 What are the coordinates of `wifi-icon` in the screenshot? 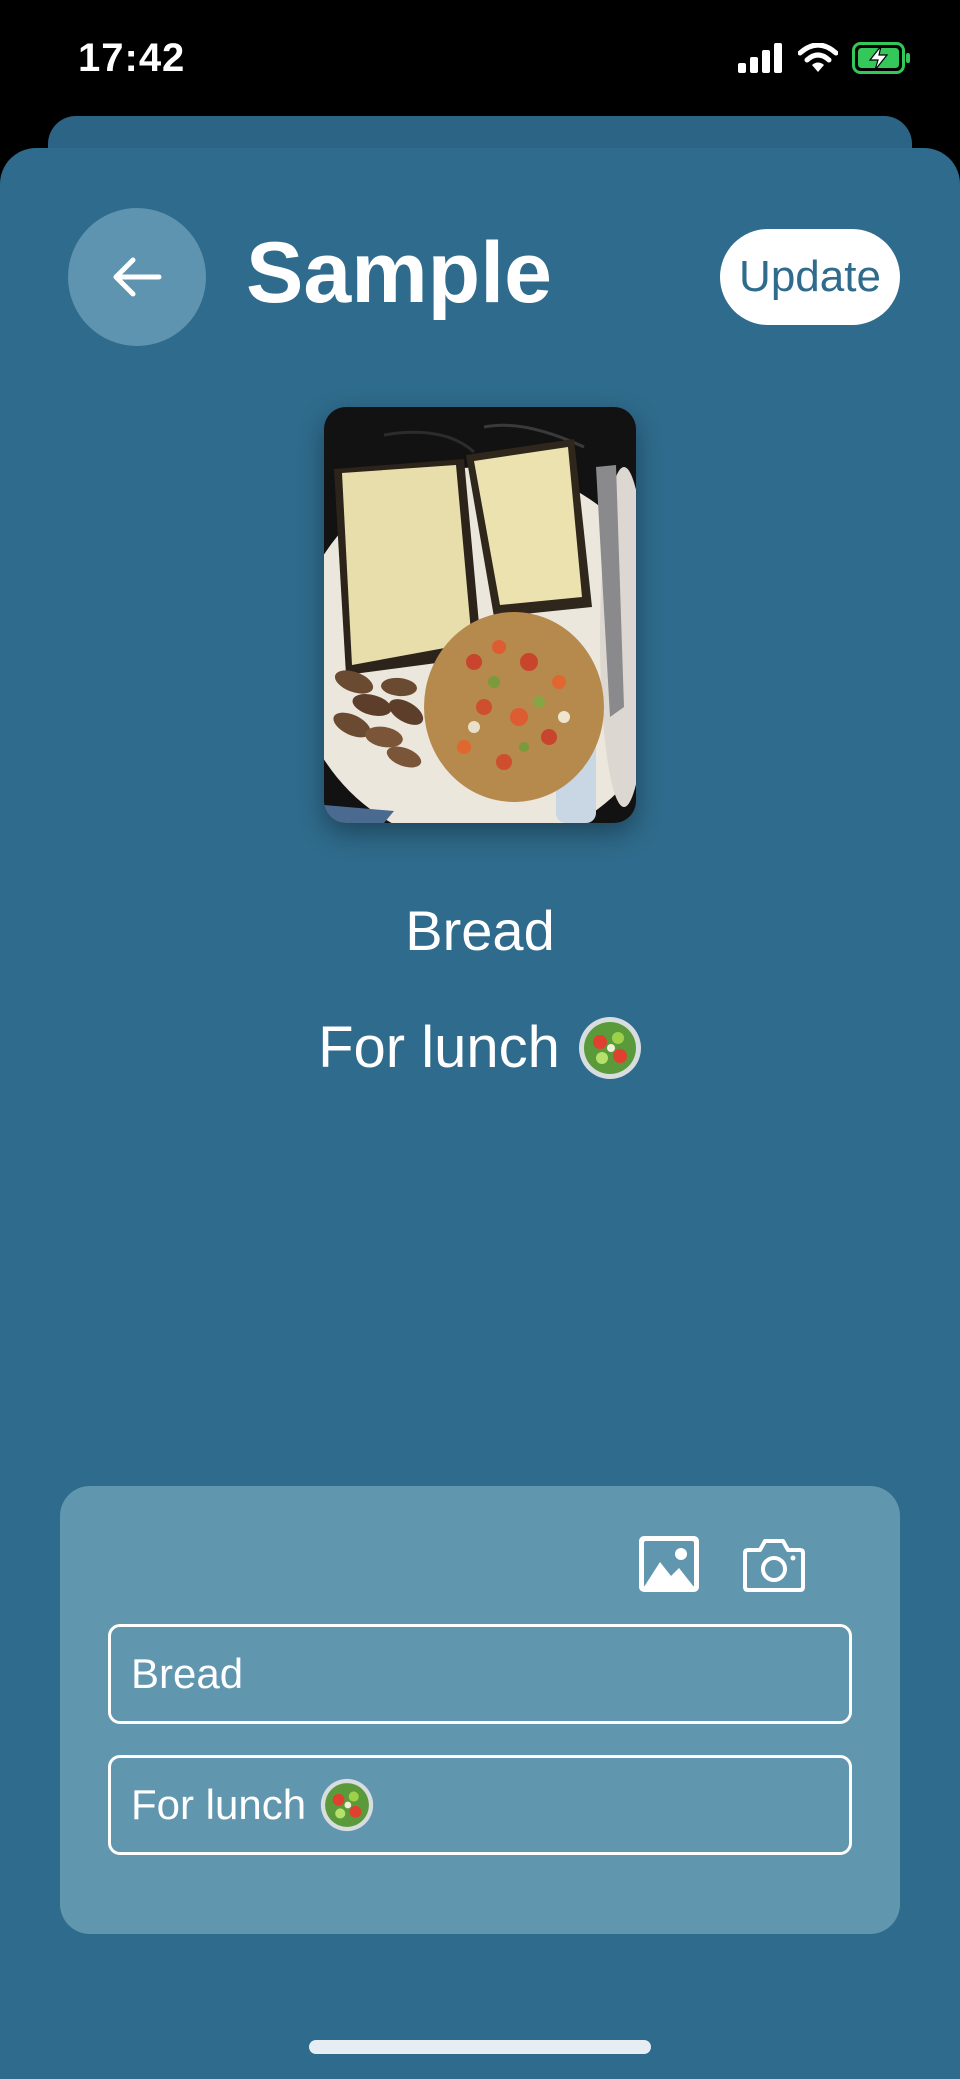 It's located at (818, 57).